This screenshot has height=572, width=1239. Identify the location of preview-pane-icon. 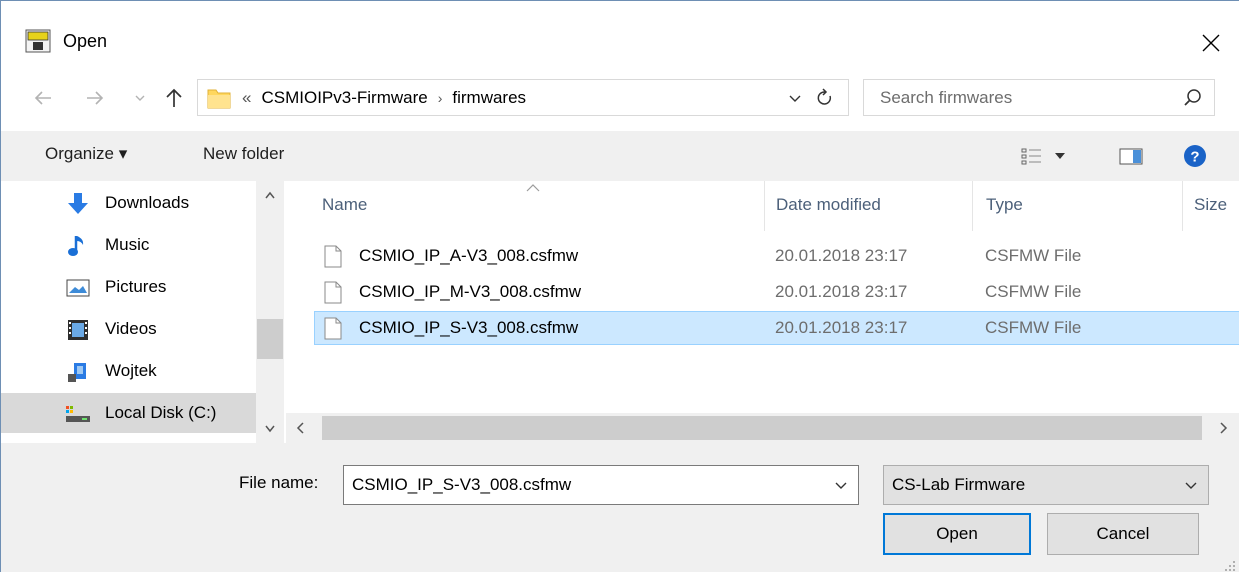
(1131, 156).